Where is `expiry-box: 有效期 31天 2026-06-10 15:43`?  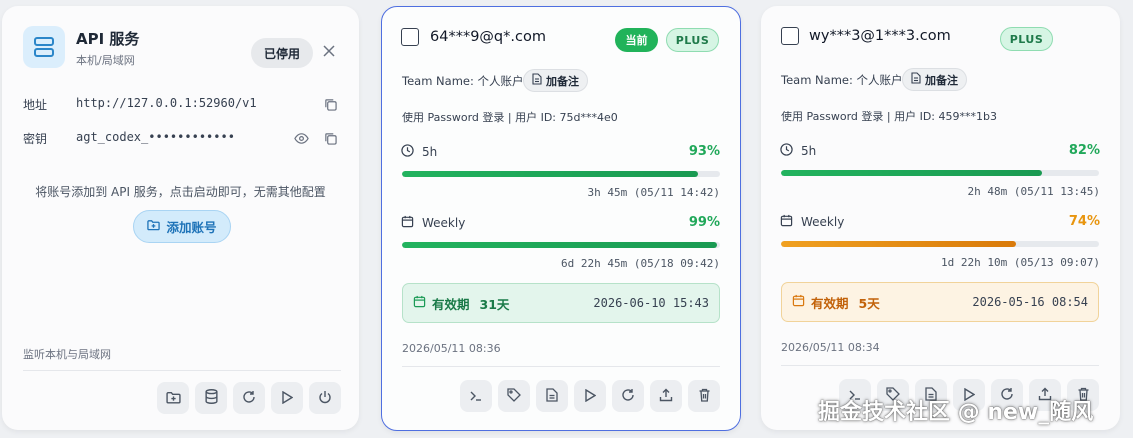
expiry-box: 有效期 31天 2026-06-10 15:43 is located at coordinates (561, 303).